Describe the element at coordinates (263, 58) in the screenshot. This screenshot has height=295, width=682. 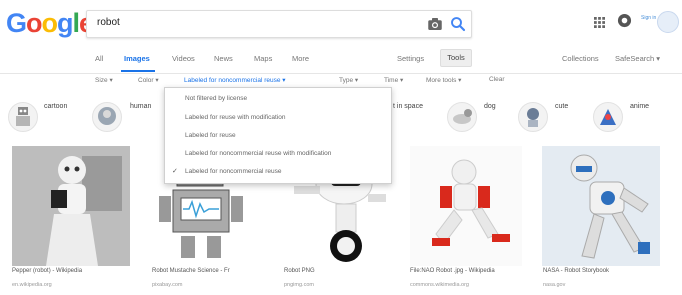
I see `tab-maps: Maps` at that location.